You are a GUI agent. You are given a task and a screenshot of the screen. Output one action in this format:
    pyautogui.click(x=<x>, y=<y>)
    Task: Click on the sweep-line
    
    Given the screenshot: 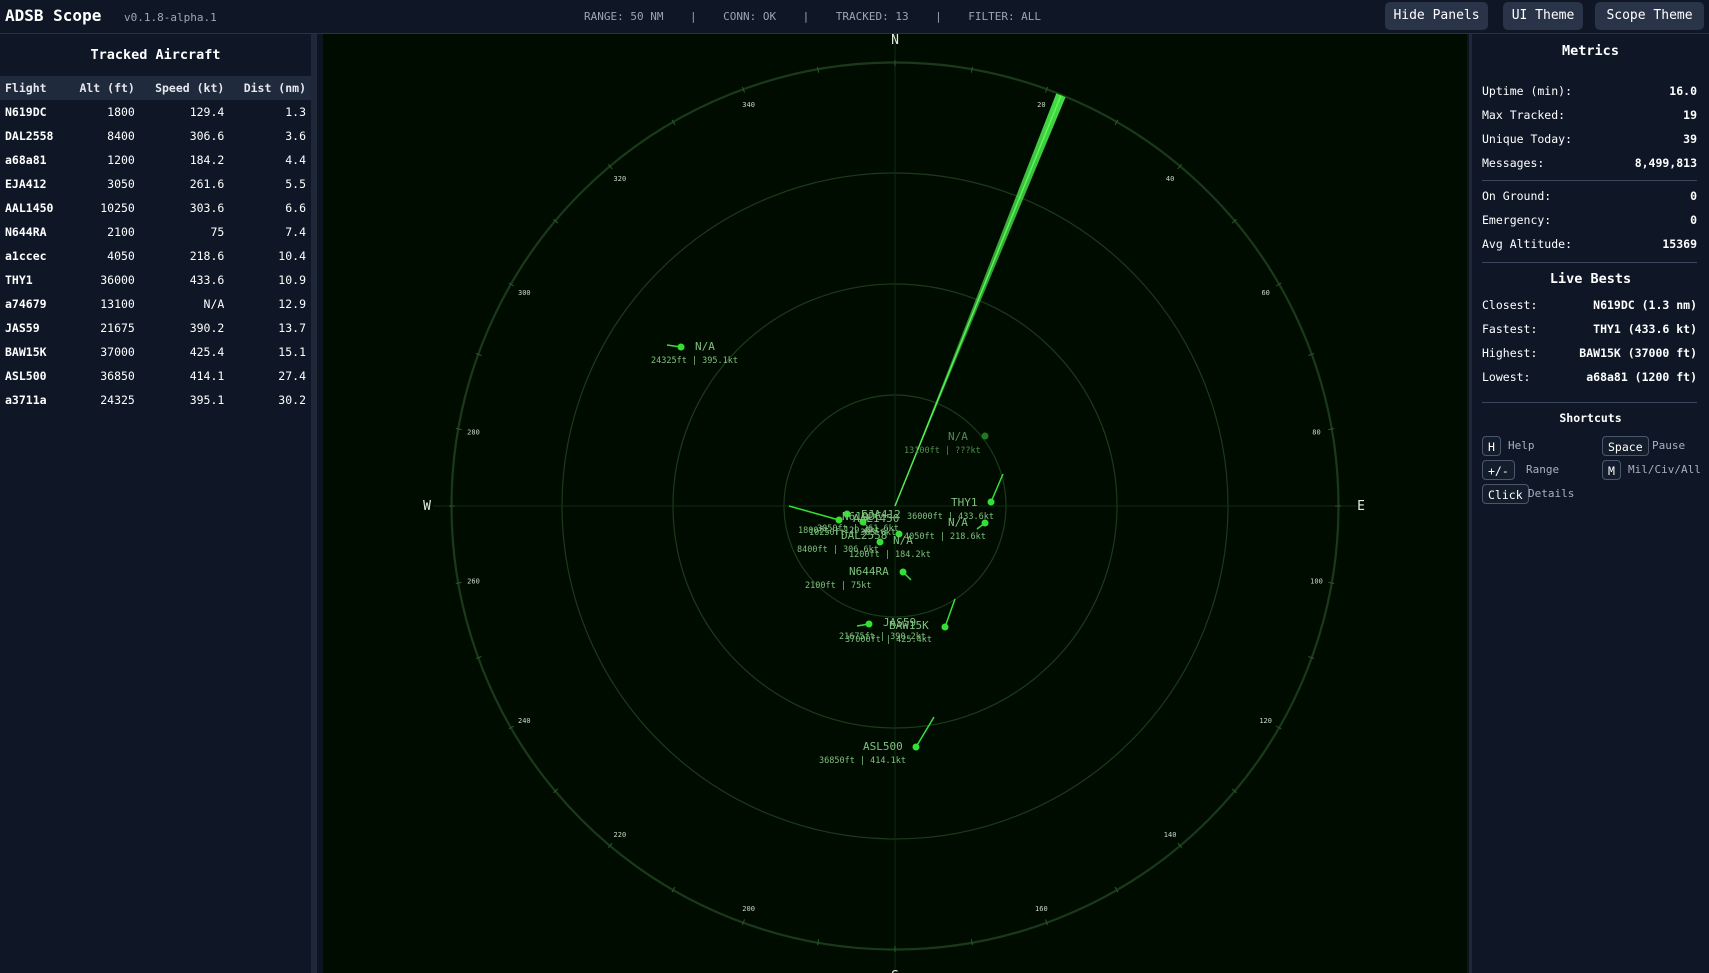 What is the action you would take?
    pyautogui.click(x=978, y=300)
    